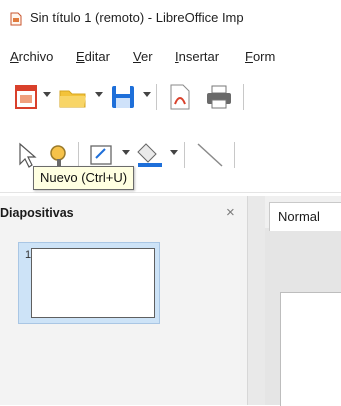 Image resolution: width=341 pixels, height=406 pixels. Describe the element at coordinates (170, 192) in the screenshot. I see `toolbar-divider` at that location.